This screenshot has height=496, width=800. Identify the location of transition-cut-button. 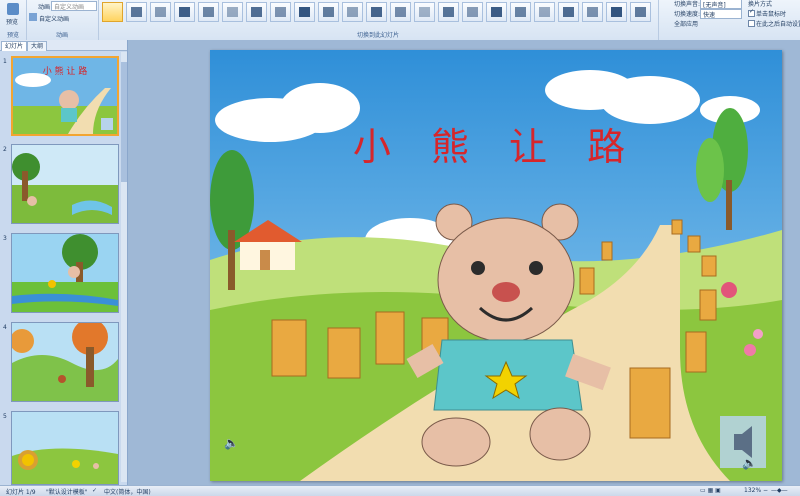
(184, 12).